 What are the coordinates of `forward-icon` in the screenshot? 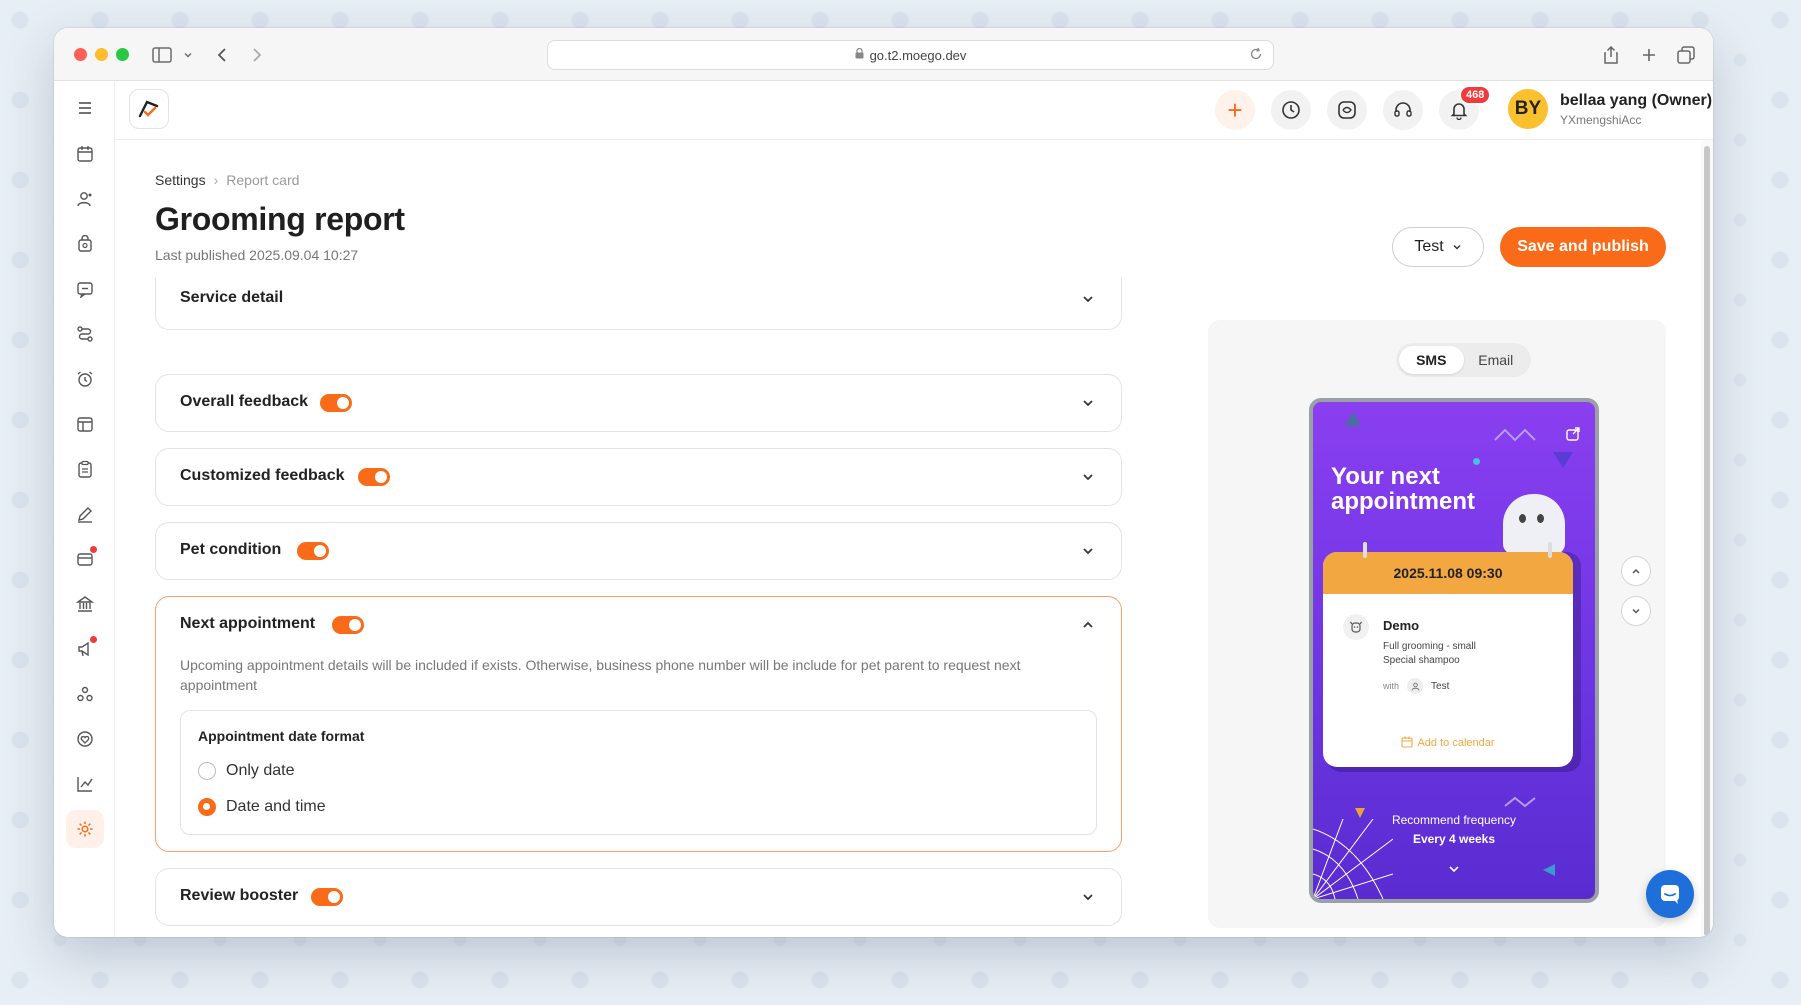 It's located at (257, 55).